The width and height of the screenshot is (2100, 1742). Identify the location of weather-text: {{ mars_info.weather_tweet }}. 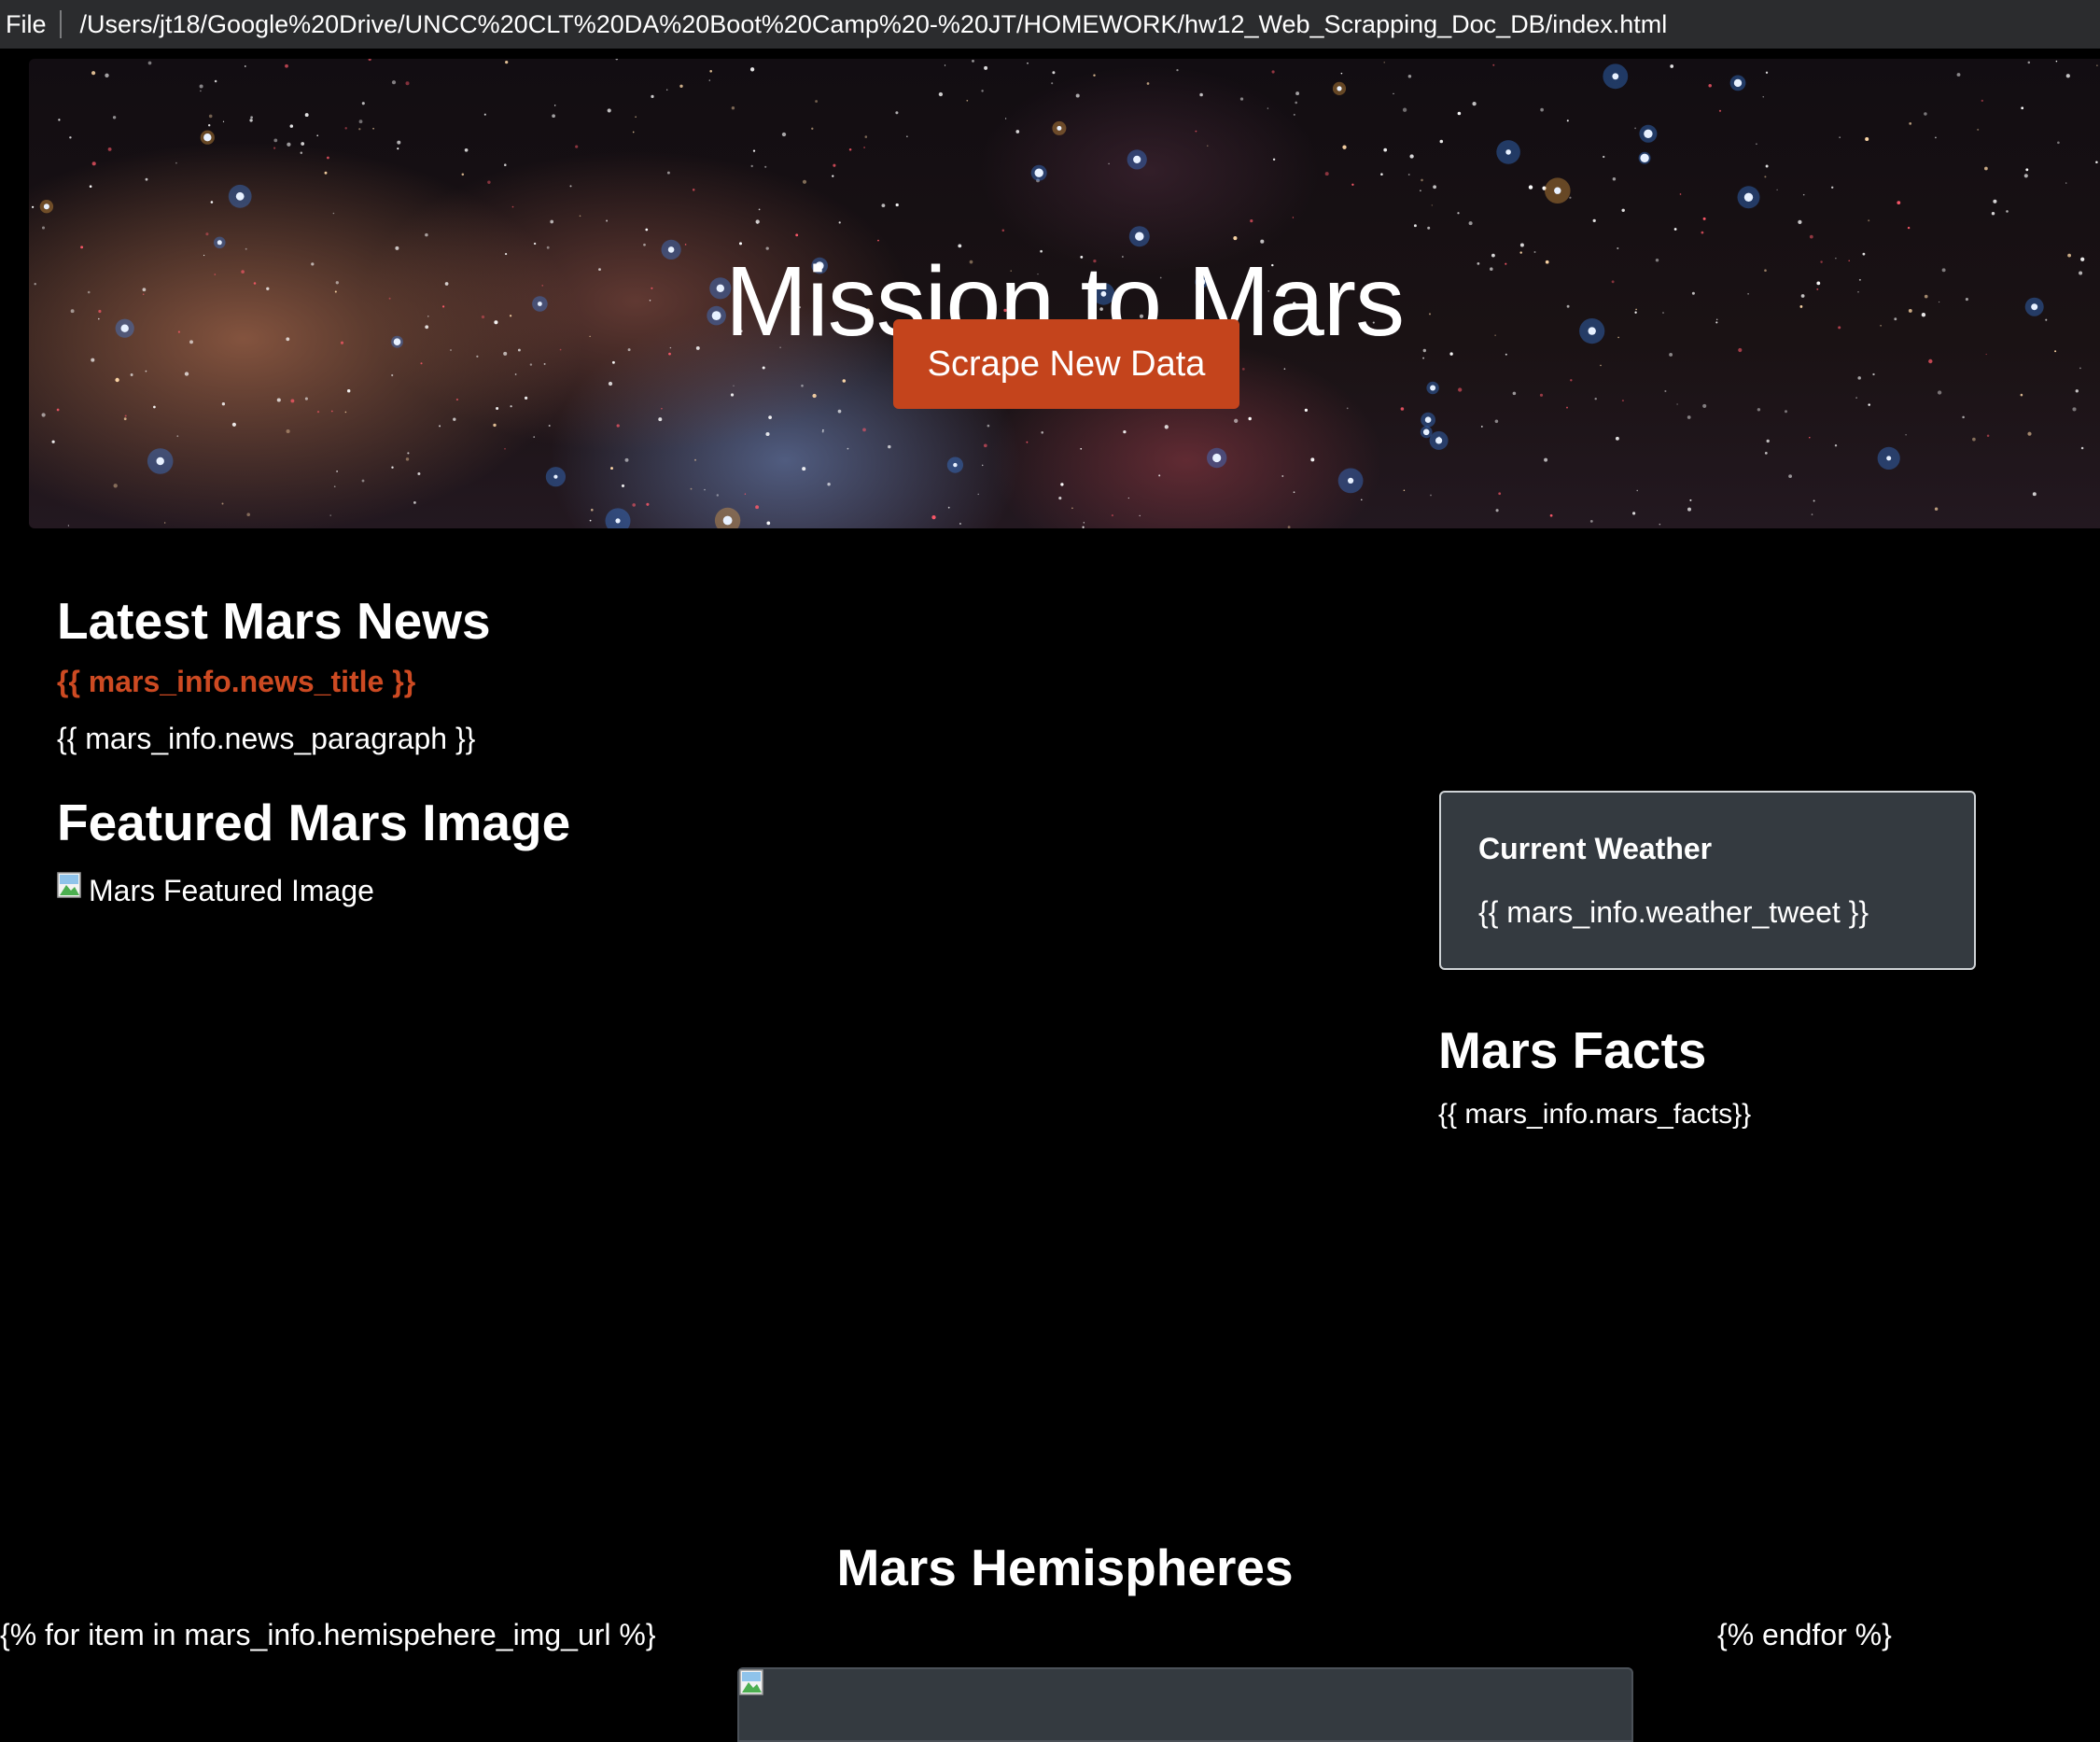
(1673, 912).